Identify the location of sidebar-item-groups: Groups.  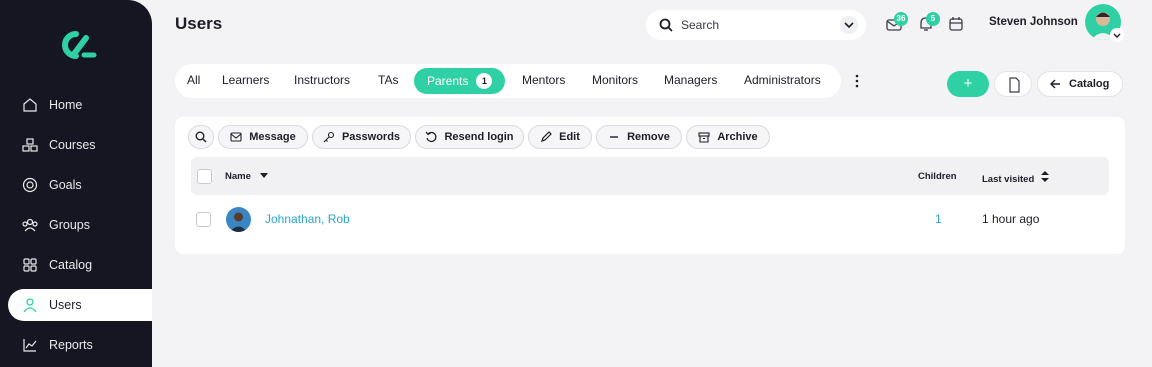
(80, 225).